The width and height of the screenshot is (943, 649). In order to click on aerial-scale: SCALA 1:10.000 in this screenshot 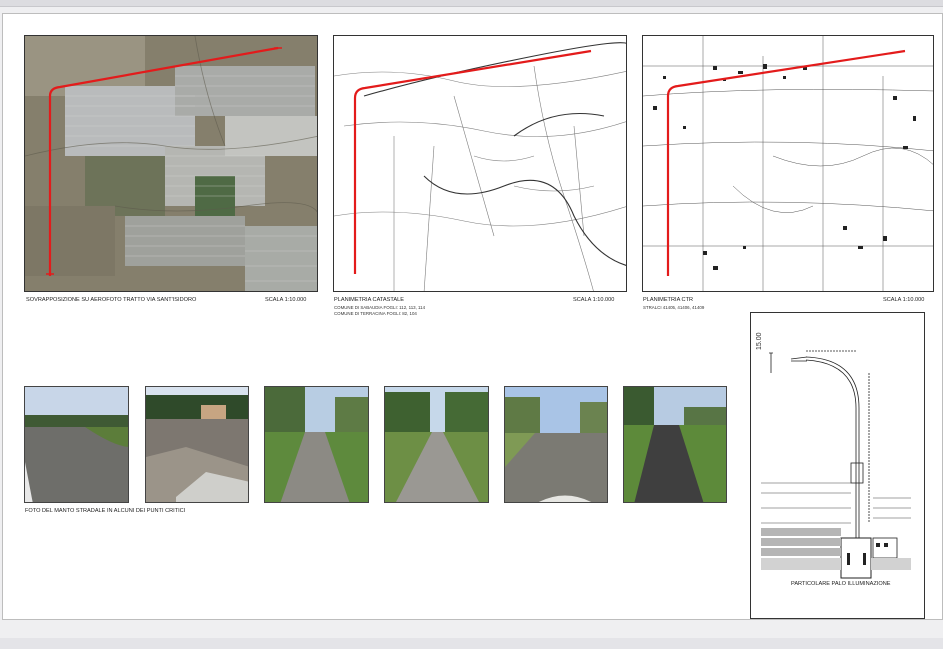, I will do `click(286, 300)`.